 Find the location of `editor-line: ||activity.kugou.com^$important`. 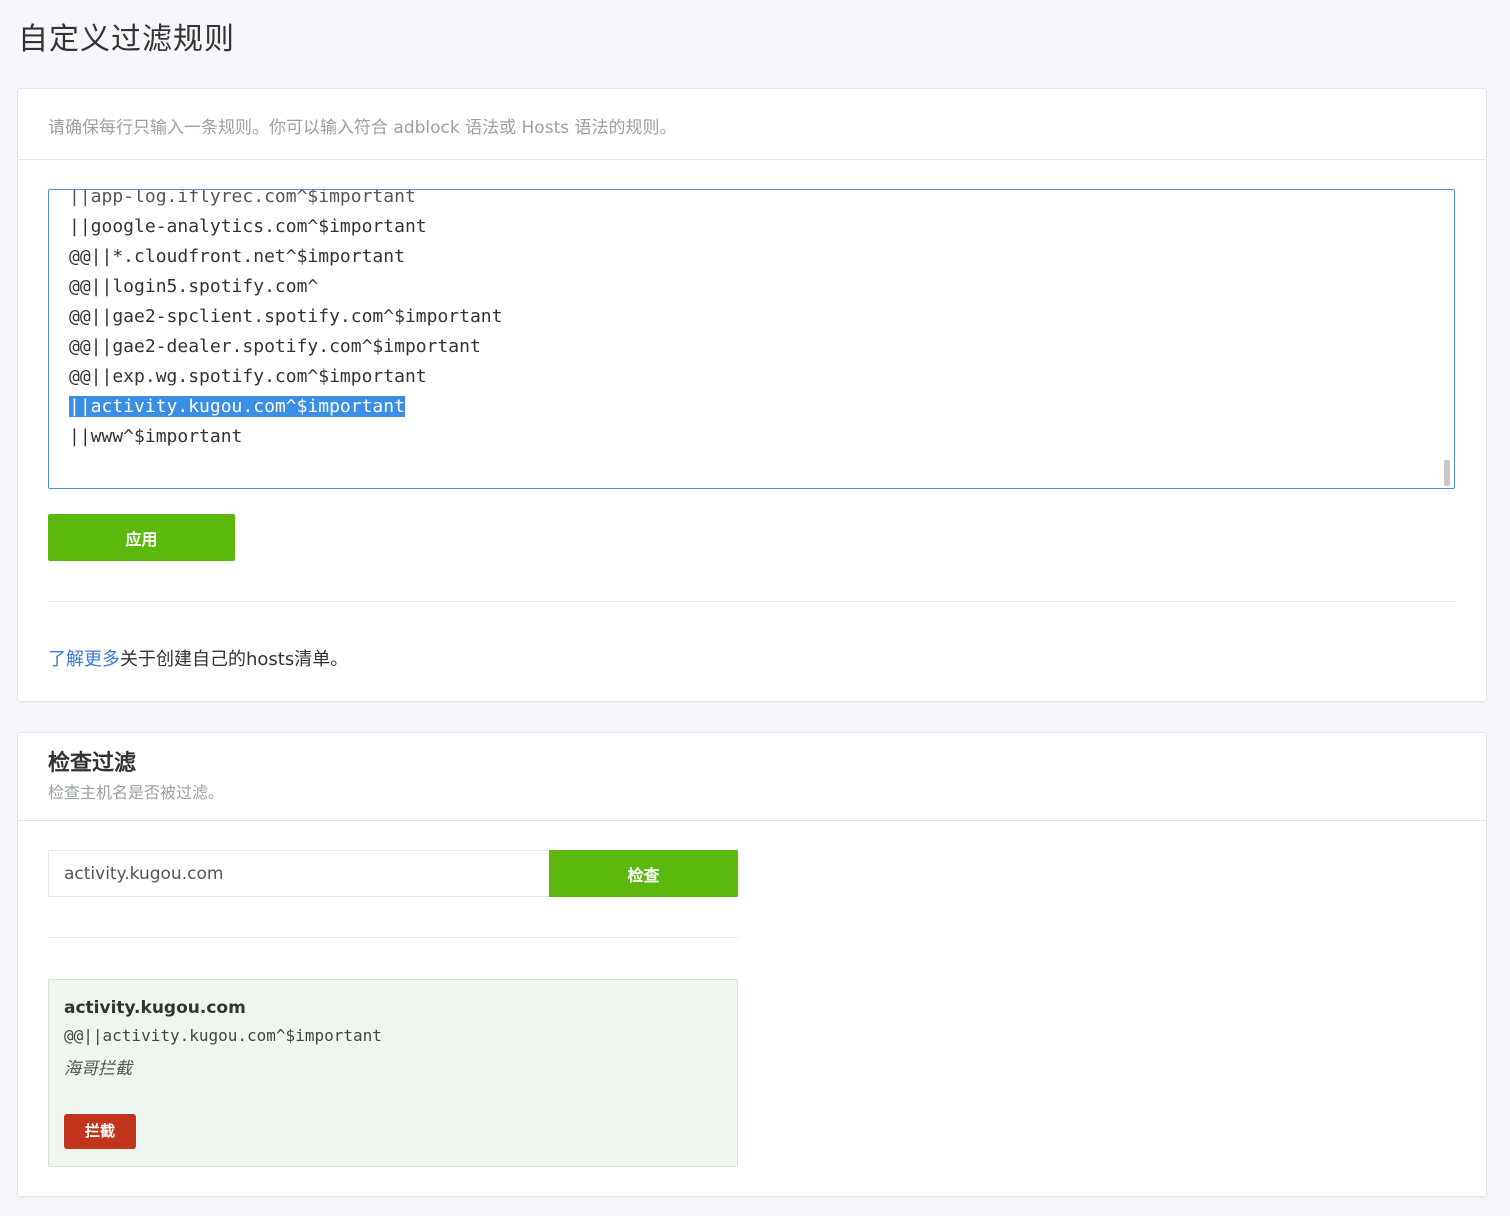

editor-line: ||activity.kugou.com^$important is located at coordinates (285, 407).